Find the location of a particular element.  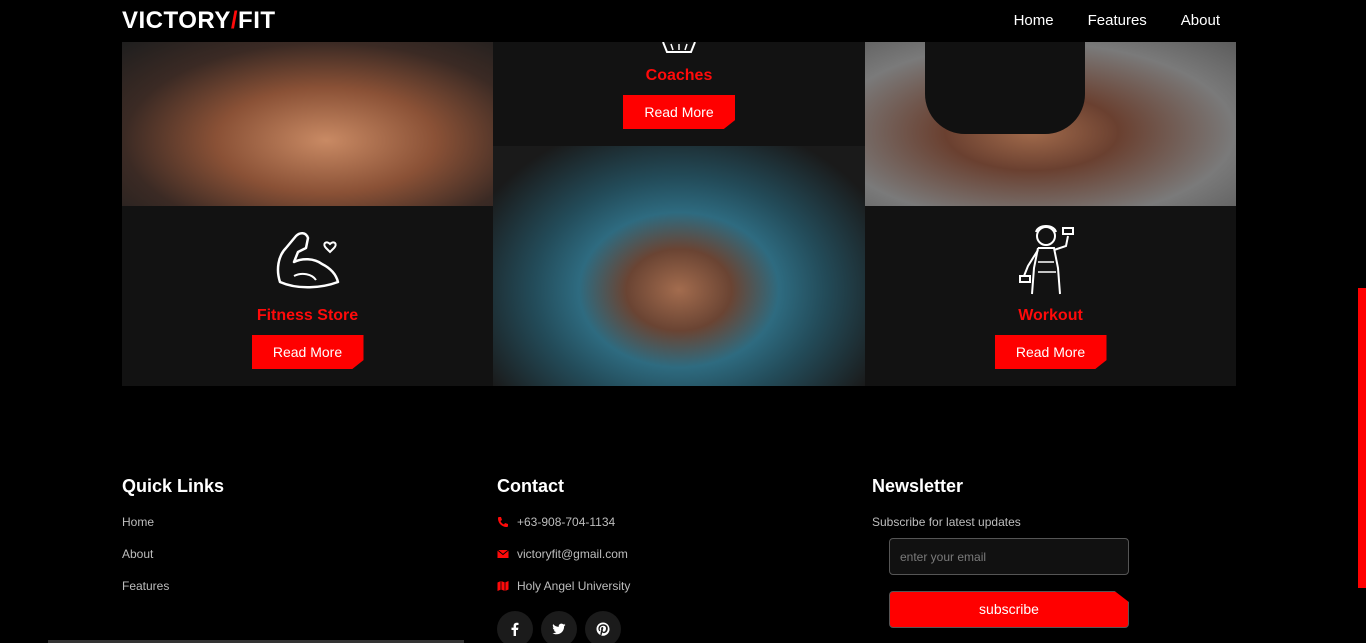

brand-logo: VICTORY/FIT is located at coordinates (199, 21).